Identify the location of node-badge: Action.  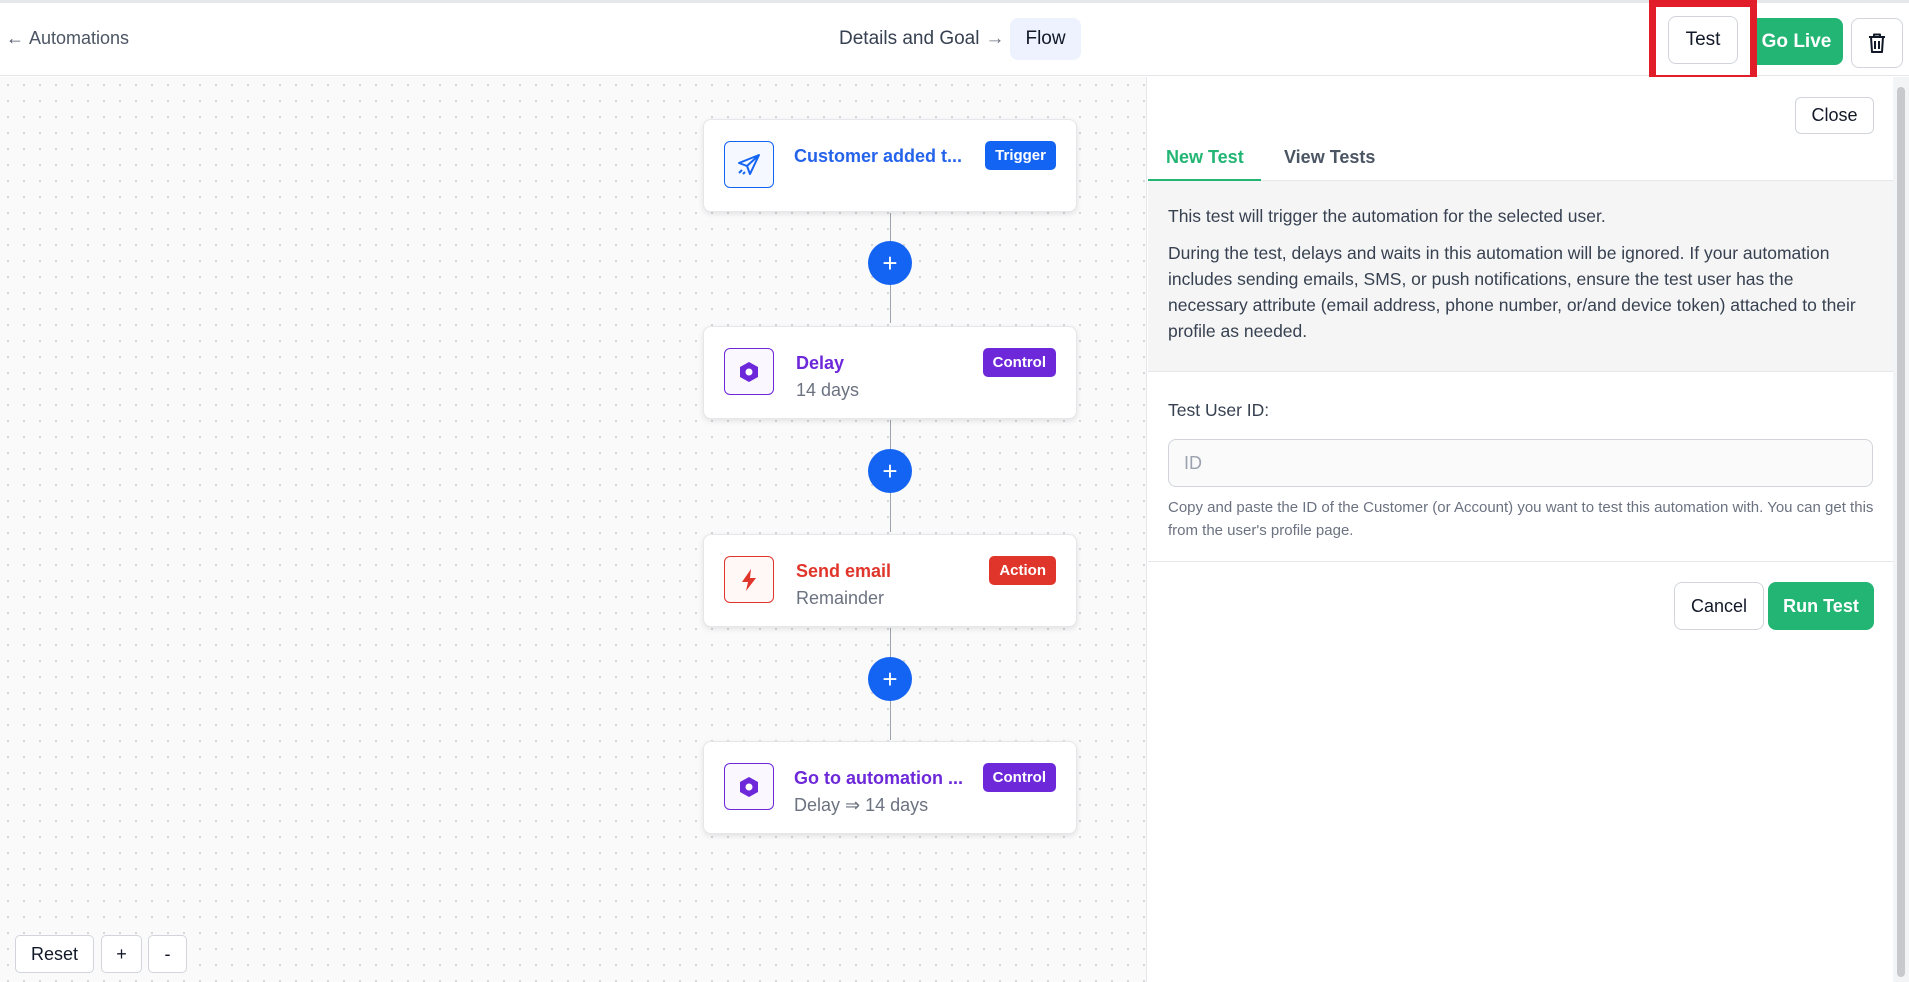
(1022, 570).